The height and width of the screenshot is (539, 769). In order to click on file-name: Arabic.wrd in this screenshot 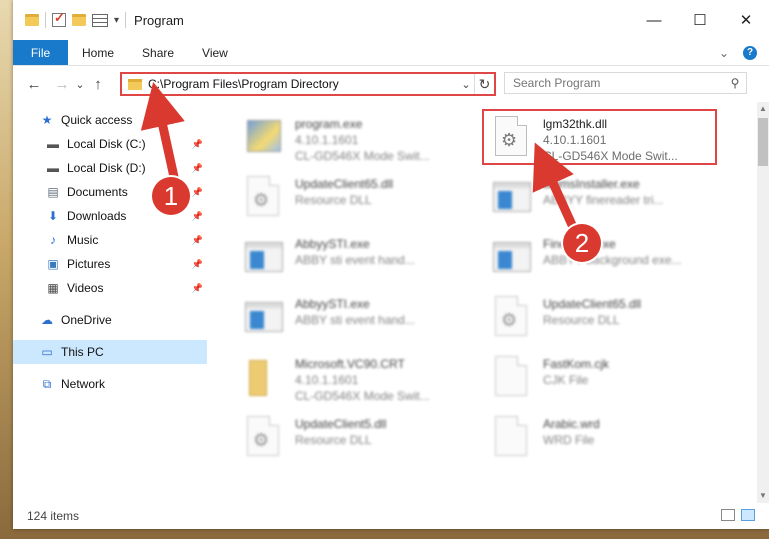, I will do `click(571, 424)`.